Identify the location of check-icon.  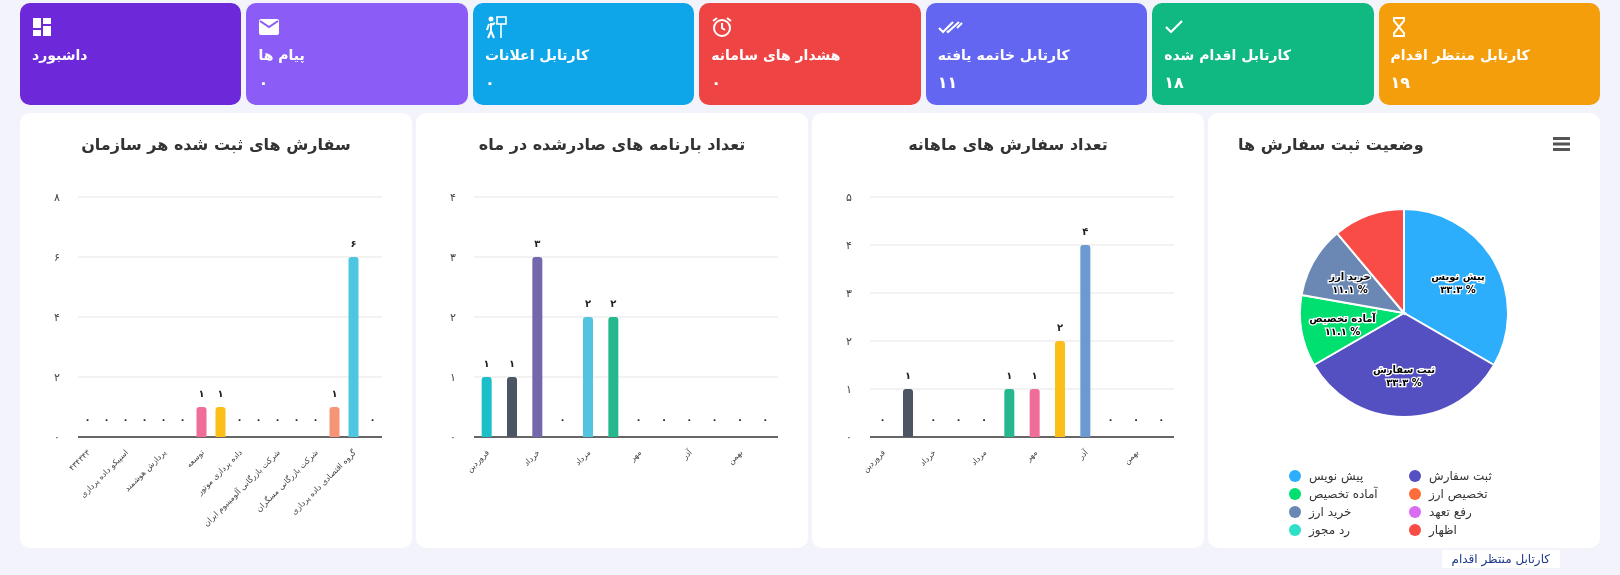
(1174, 27).